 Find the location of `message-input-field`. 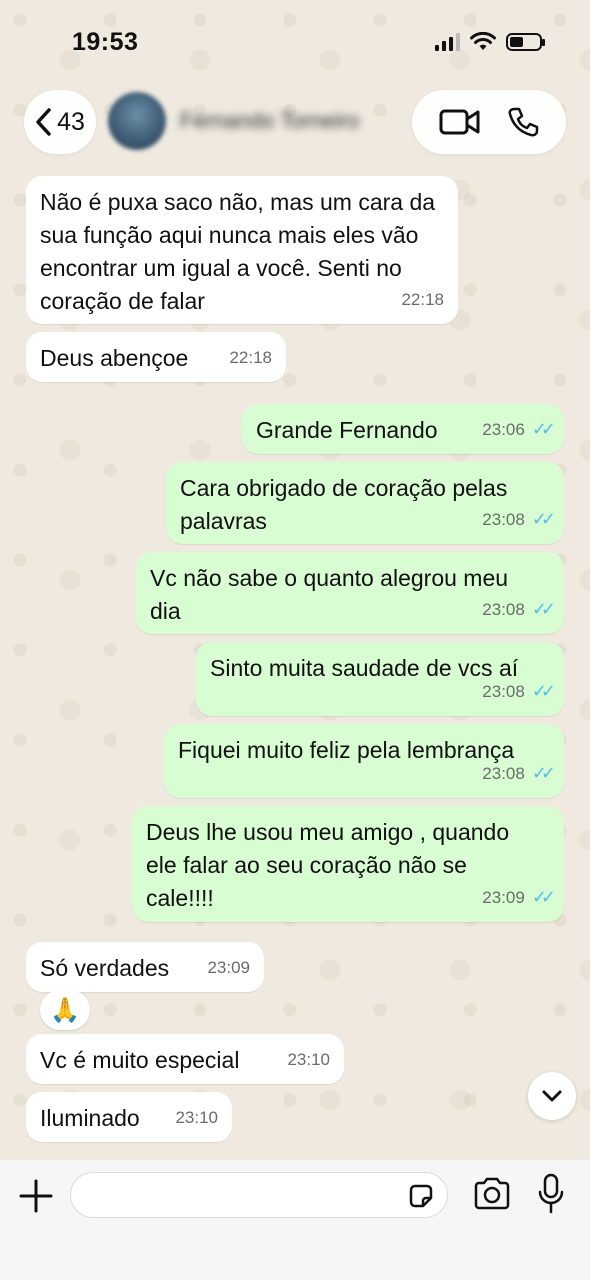

message-input-field is located at coordinates (259, 1195).